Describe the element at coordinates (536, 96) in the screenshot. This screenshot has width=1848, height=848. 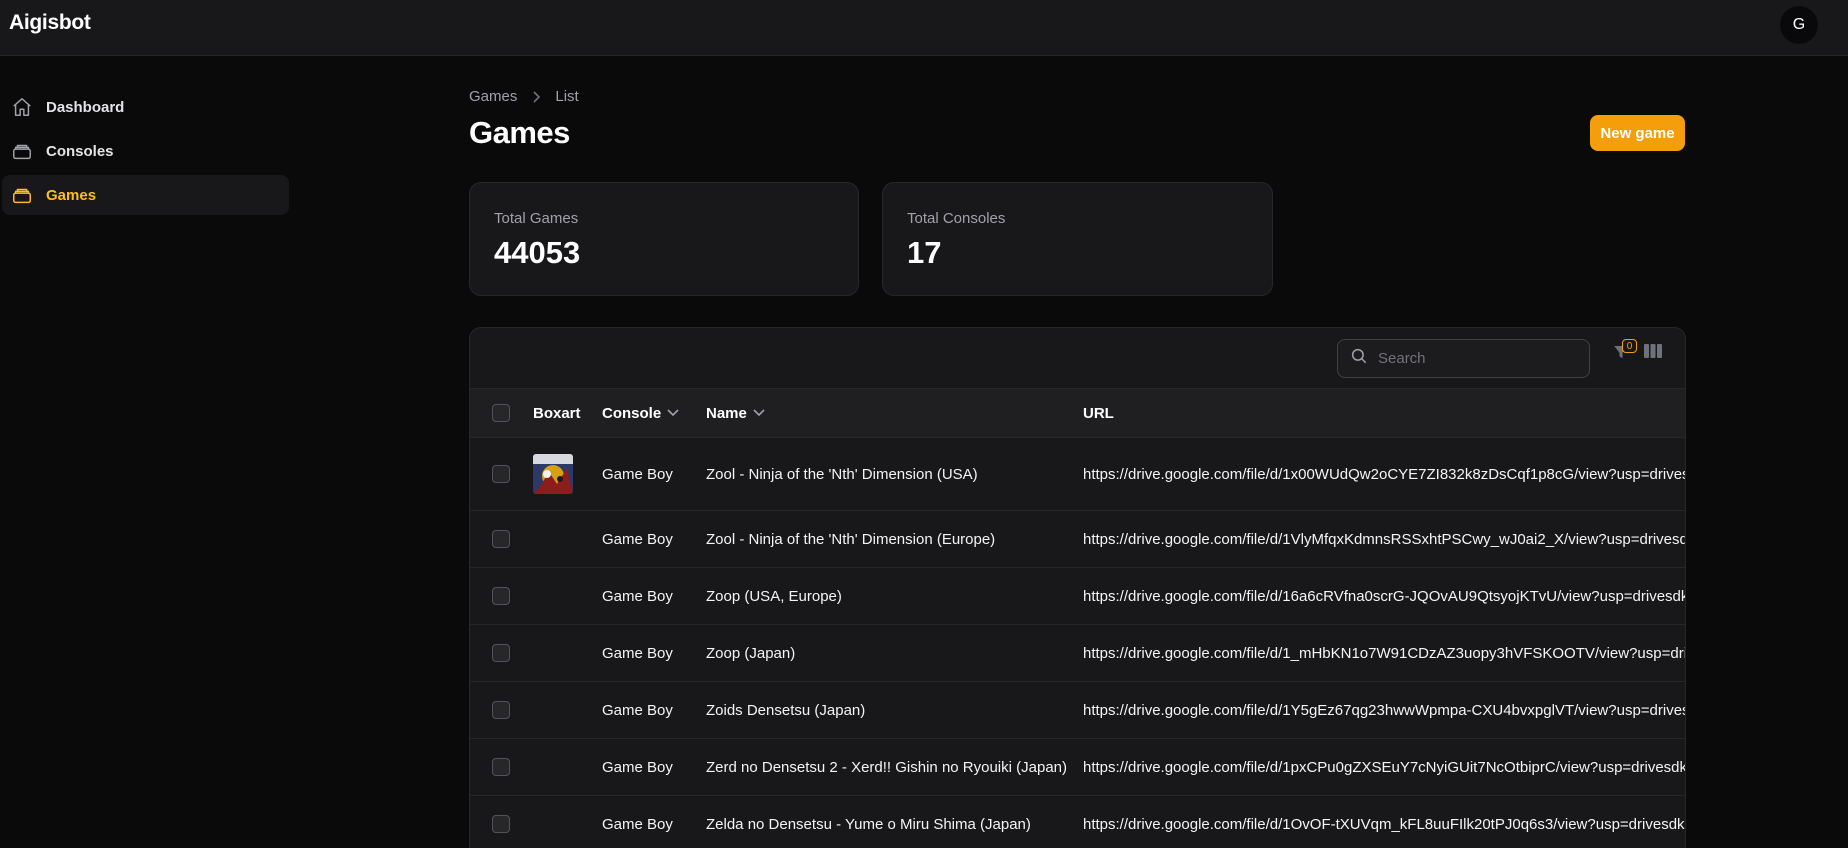
I see `chevron-right-icon` at that location.